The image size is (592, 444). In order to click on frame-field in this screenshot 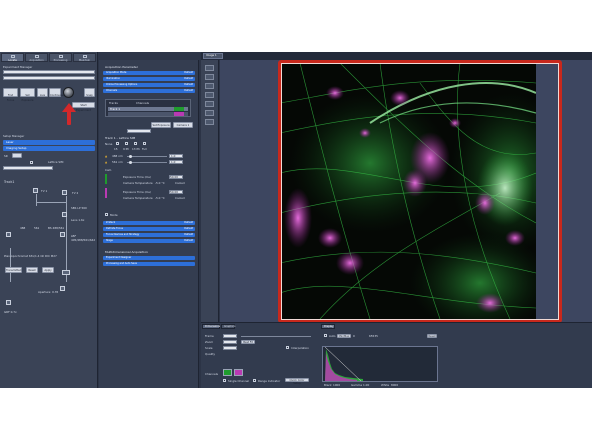, I will do `click(230, 336)`.